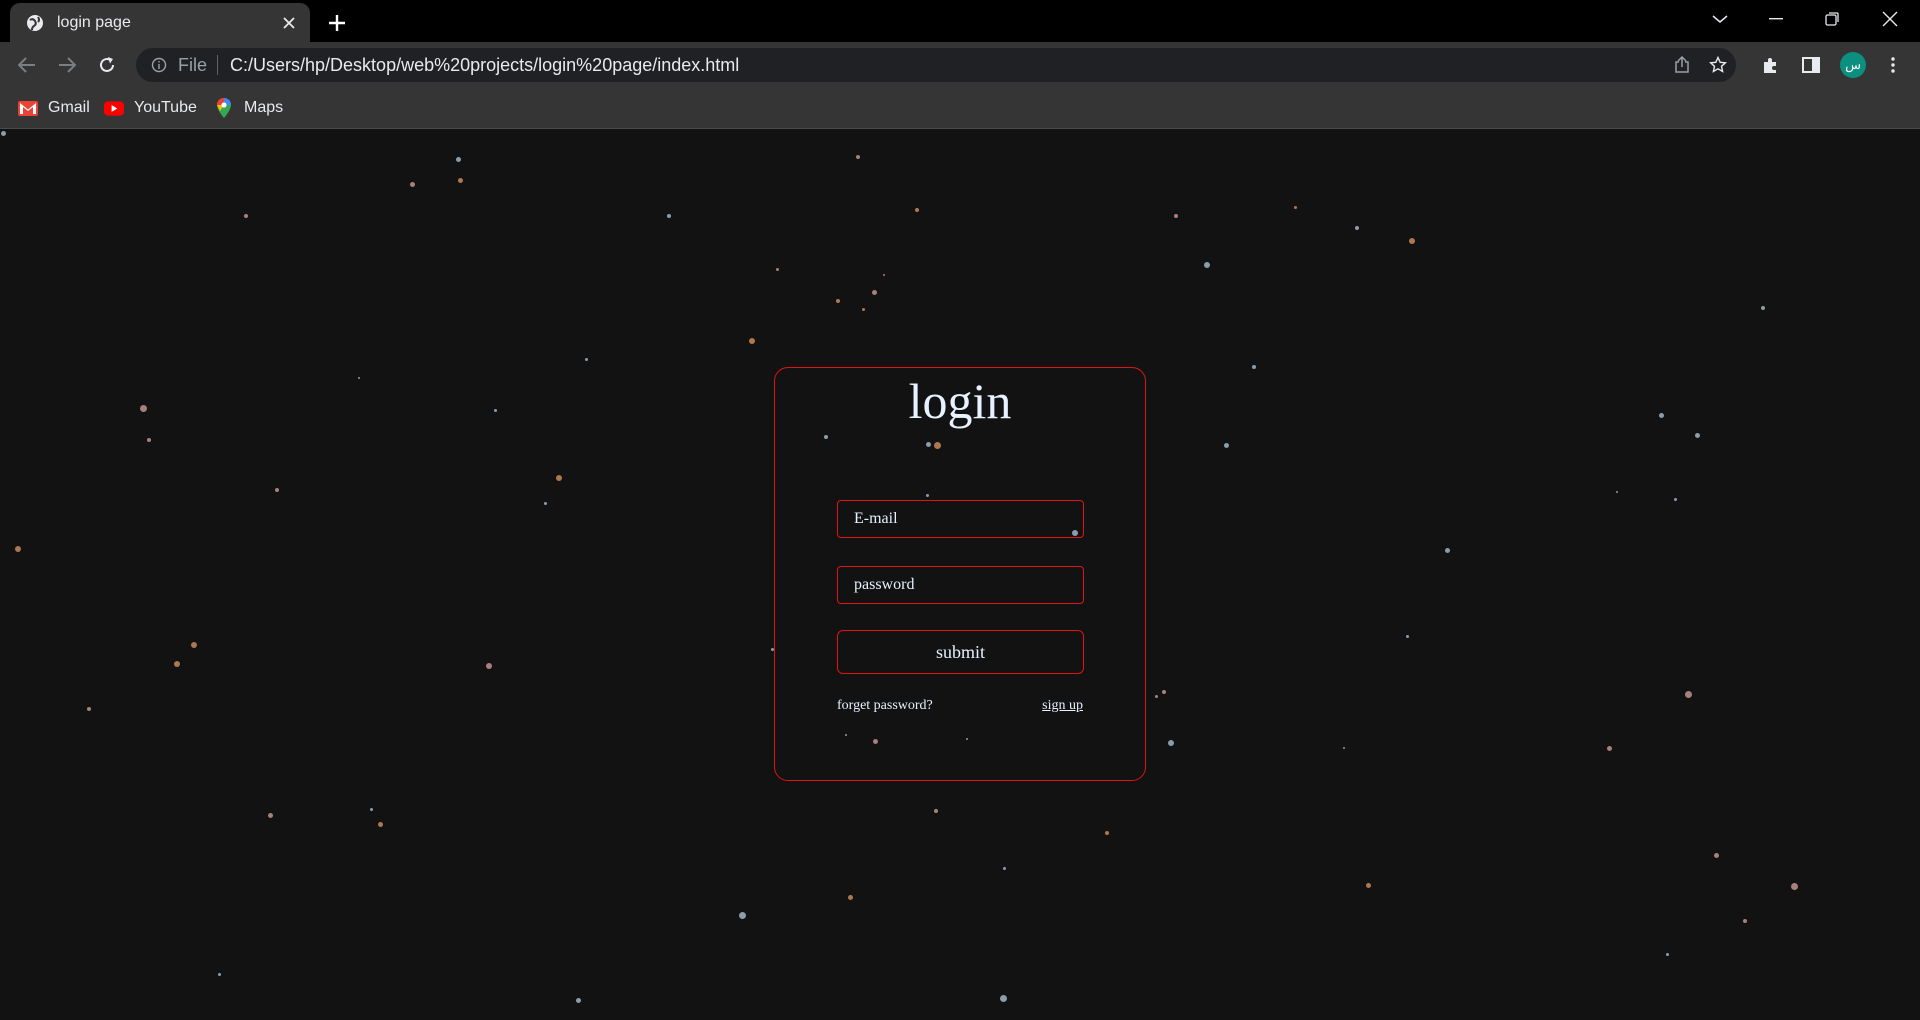 The image size is (1920, 1020). I want to click on share-icon, so click(1682, 65).